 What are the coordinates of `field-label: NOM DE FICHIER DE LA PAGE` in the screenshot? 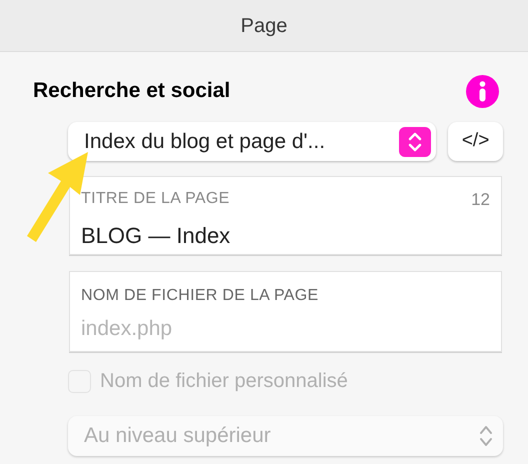 It's located at (200, 296).